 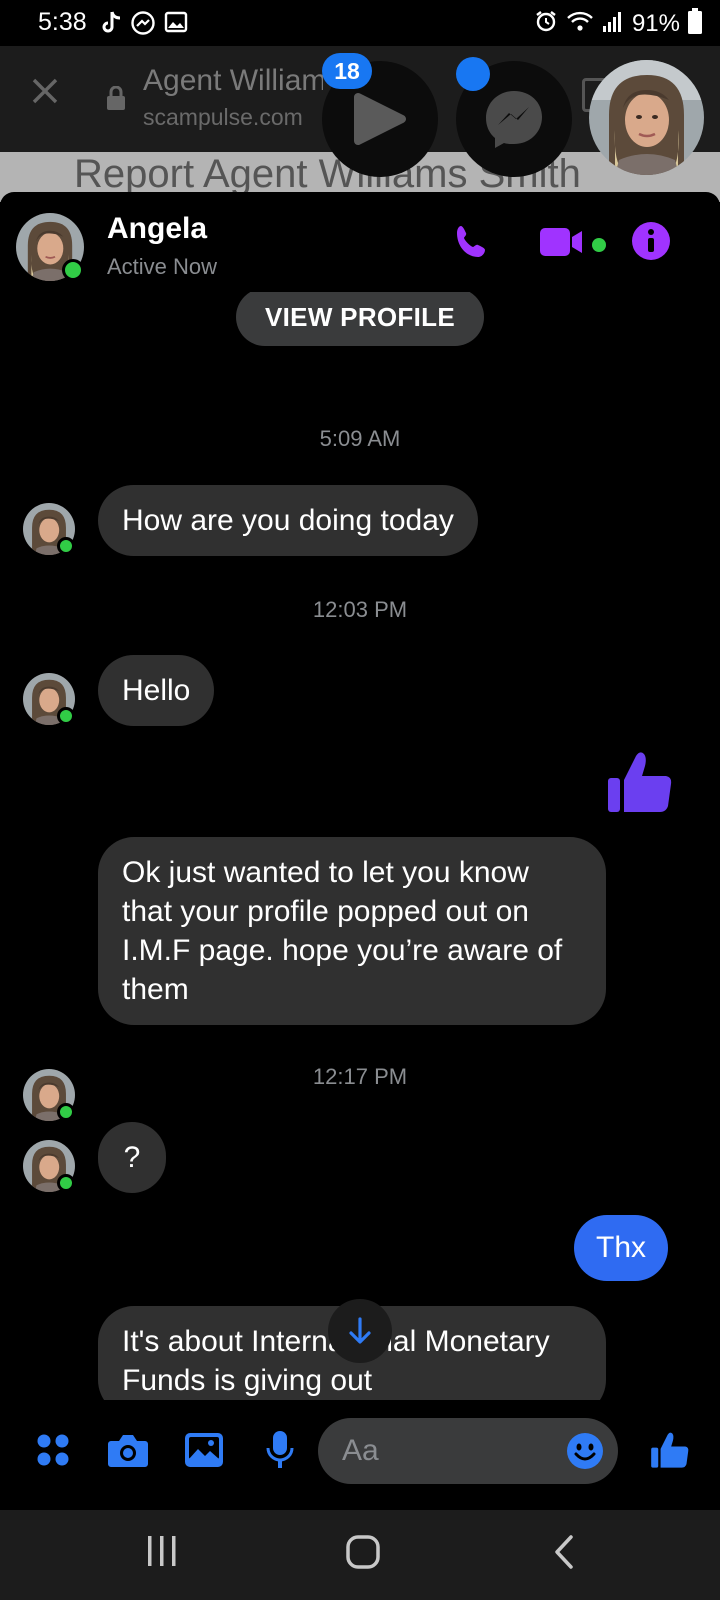 I want to click on apps-icon, so click(x=53, y=1450).